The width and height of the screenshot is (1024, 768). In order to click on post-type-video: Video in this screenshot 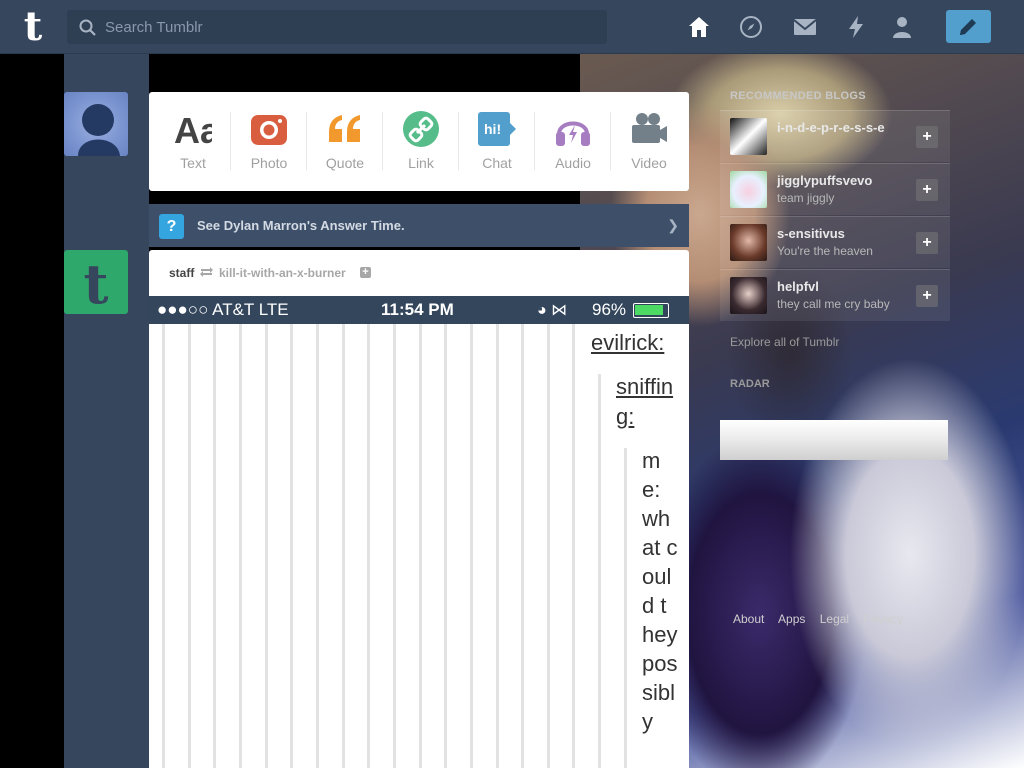, I will do `click(649, 141)`.